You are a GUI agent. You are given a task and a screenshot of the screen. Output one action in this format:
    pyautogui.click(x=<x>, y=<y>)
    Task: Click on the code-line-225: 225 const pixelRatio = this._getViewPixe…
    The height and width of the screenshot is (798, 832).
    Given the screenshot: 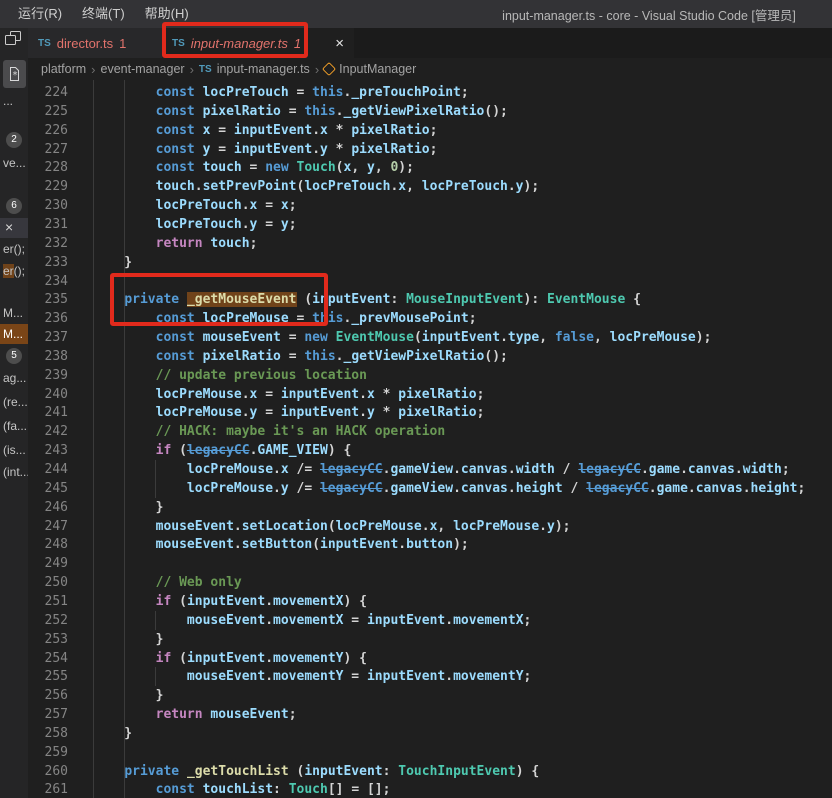 What is the action you would take?
    pyautogui.click(x=430, y=111)
    